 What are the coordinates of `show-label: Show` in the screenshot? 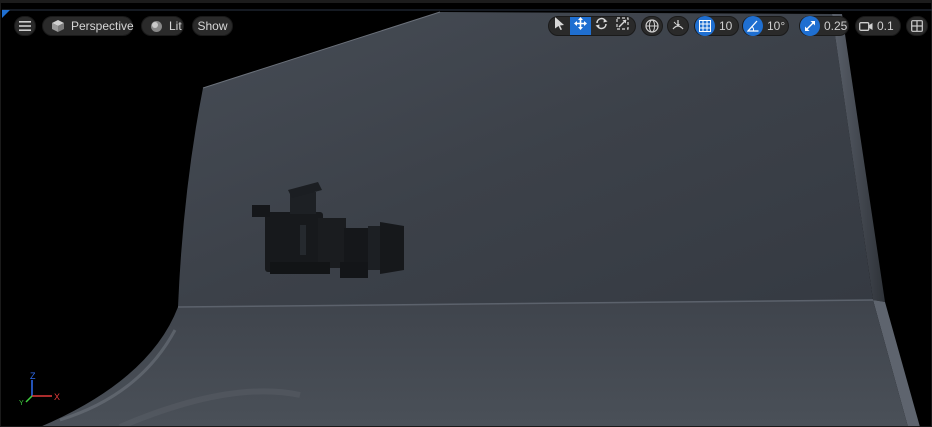 It's located at (212, 26).